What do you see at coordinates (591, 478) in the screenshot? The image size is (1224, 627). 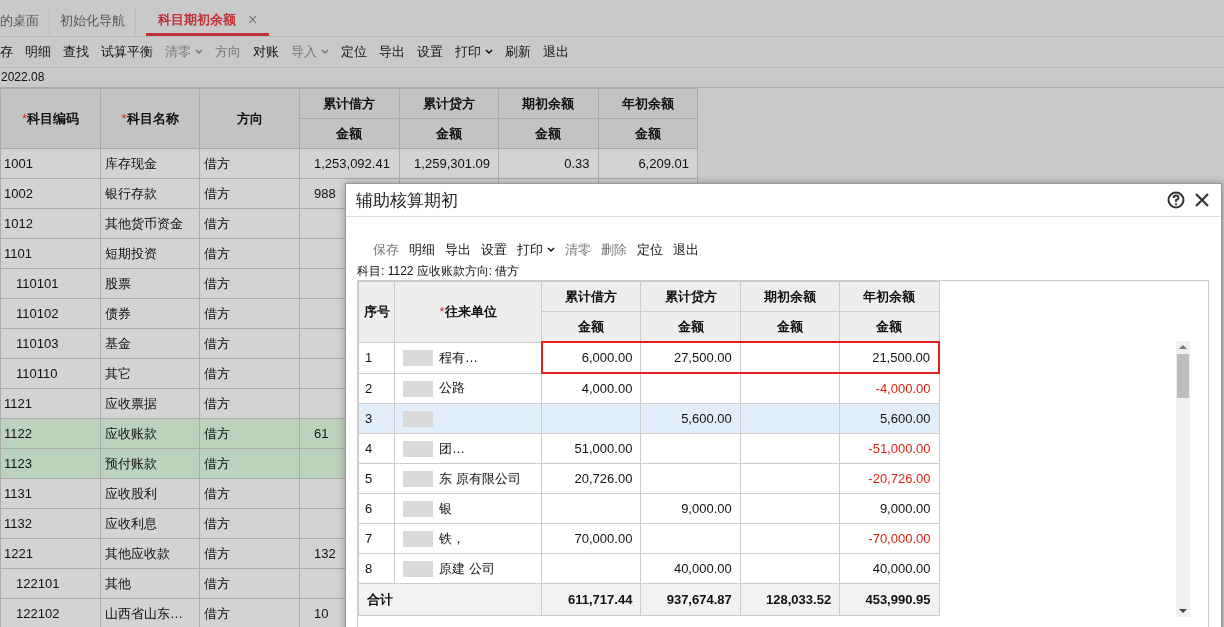 I see `table-cell: 20,726.00` at bounding box center [591, 478].